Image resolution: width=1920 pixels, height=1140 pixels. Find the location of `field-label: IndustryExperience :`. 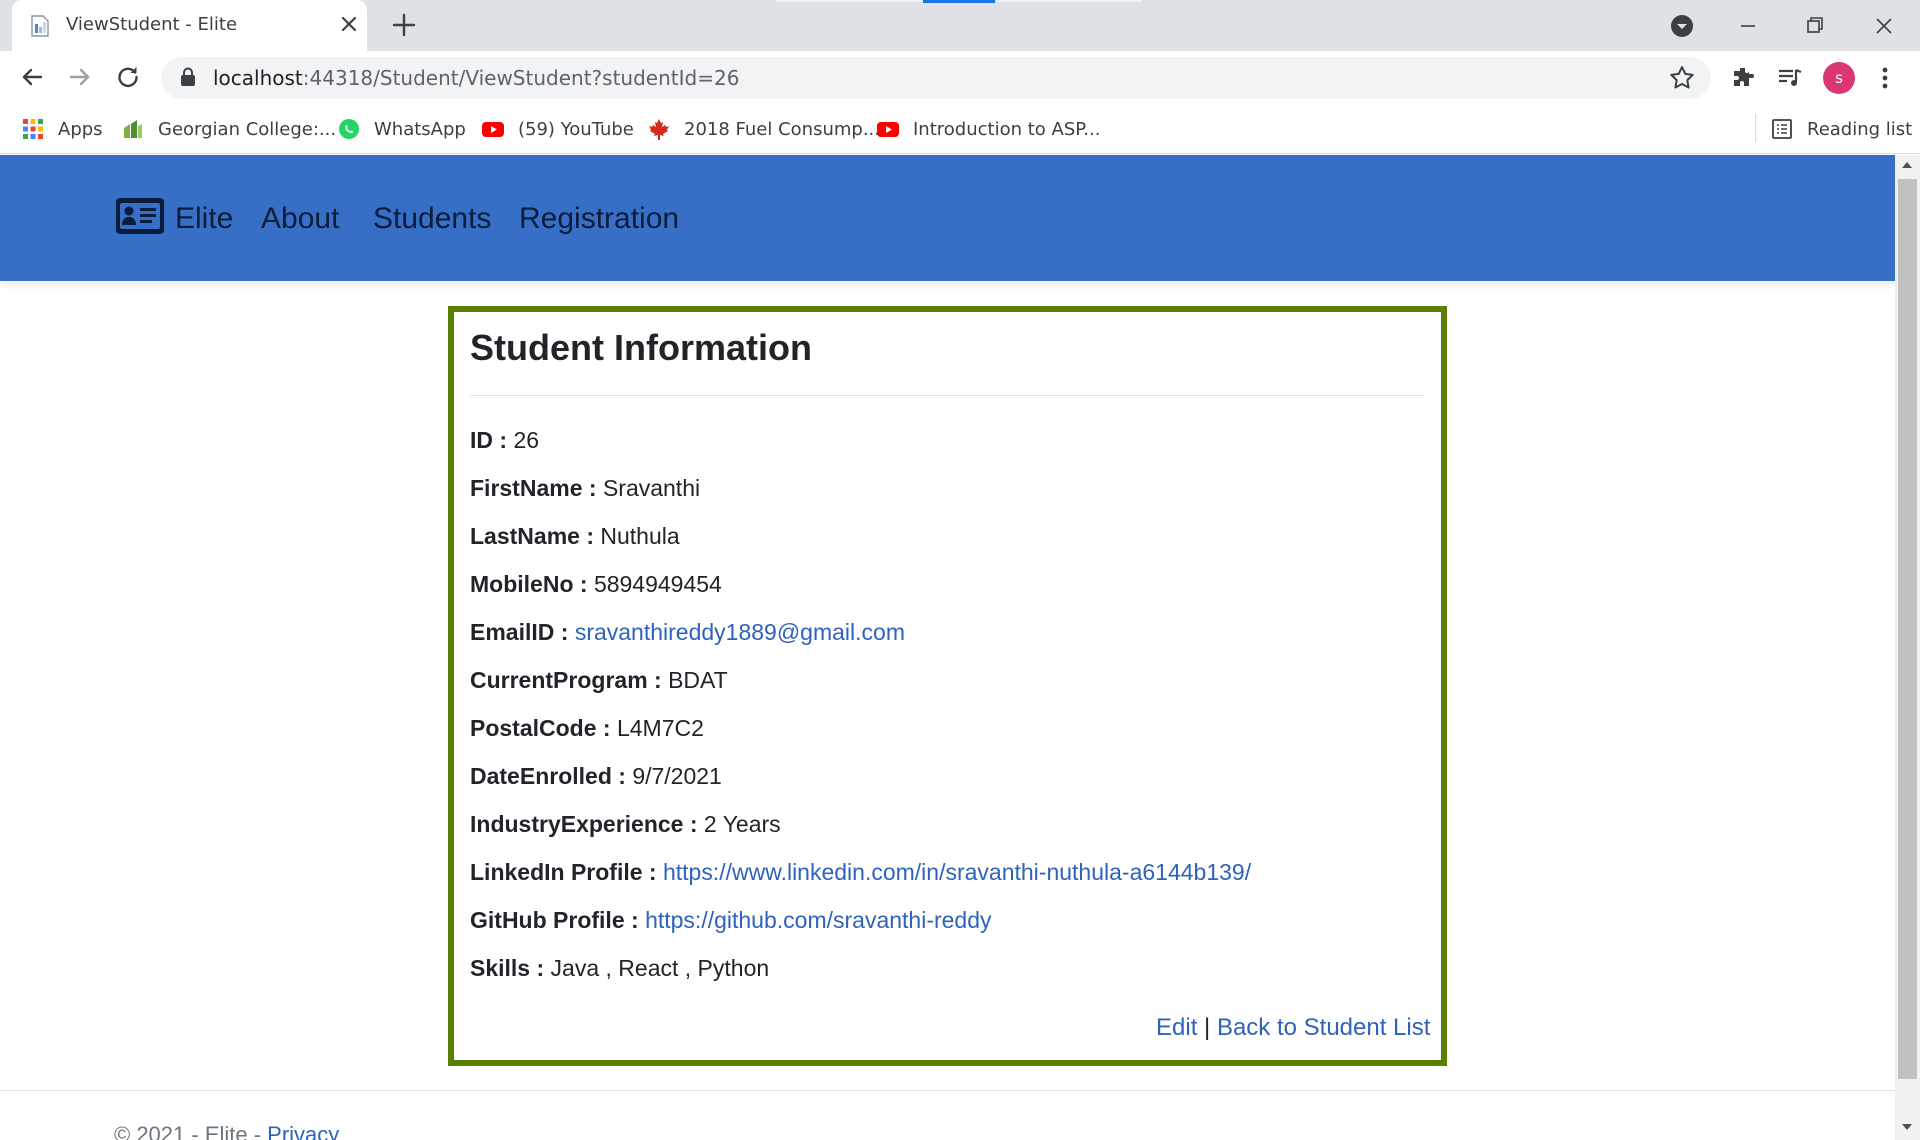

field-label: IndustryExperience : is located at coordinates (584, 824).